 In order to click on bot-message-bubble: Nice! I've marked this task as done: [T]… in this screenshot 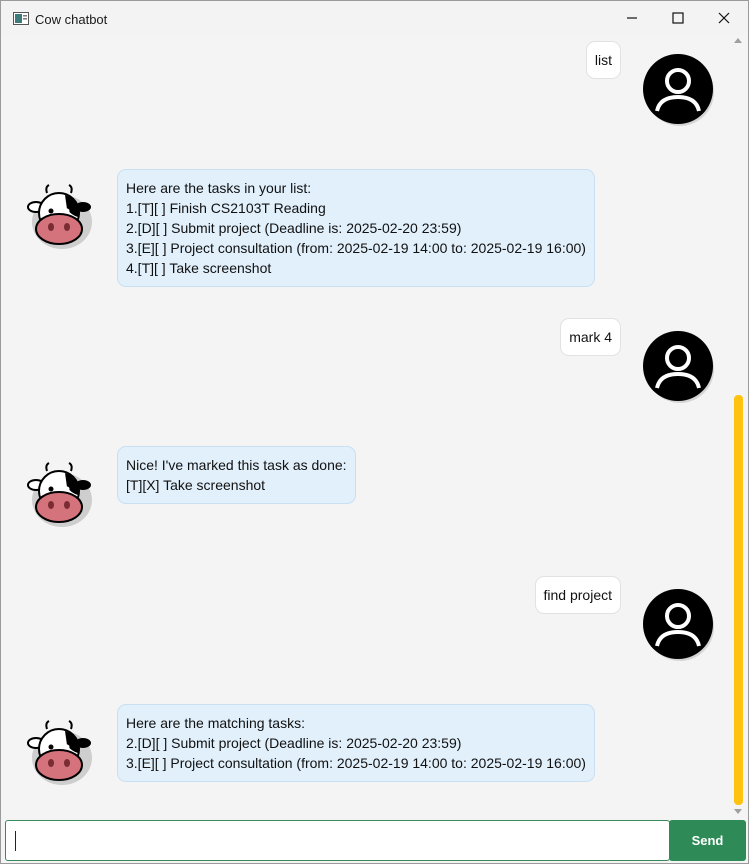, I will do `click(236, 475)`.